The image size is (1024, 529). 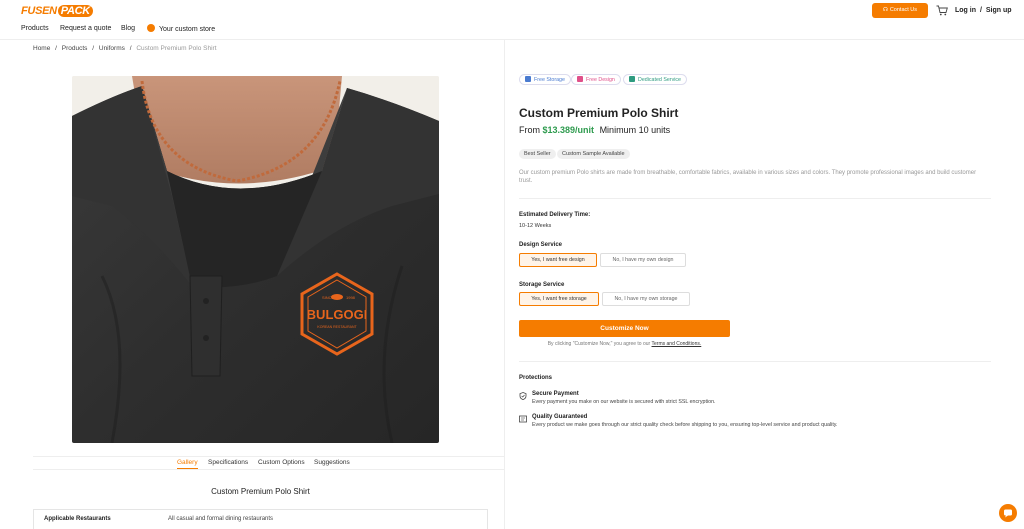 What do you see at coordinates (337, 314) in the screenshot?
I see `logo-title: BULGOGI` at bounding box center [337, 314].